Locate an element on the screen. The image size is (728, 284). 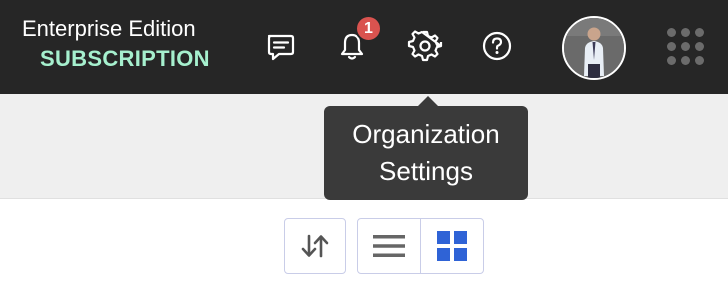
grid-view-button is located at coordinates (452, 246).